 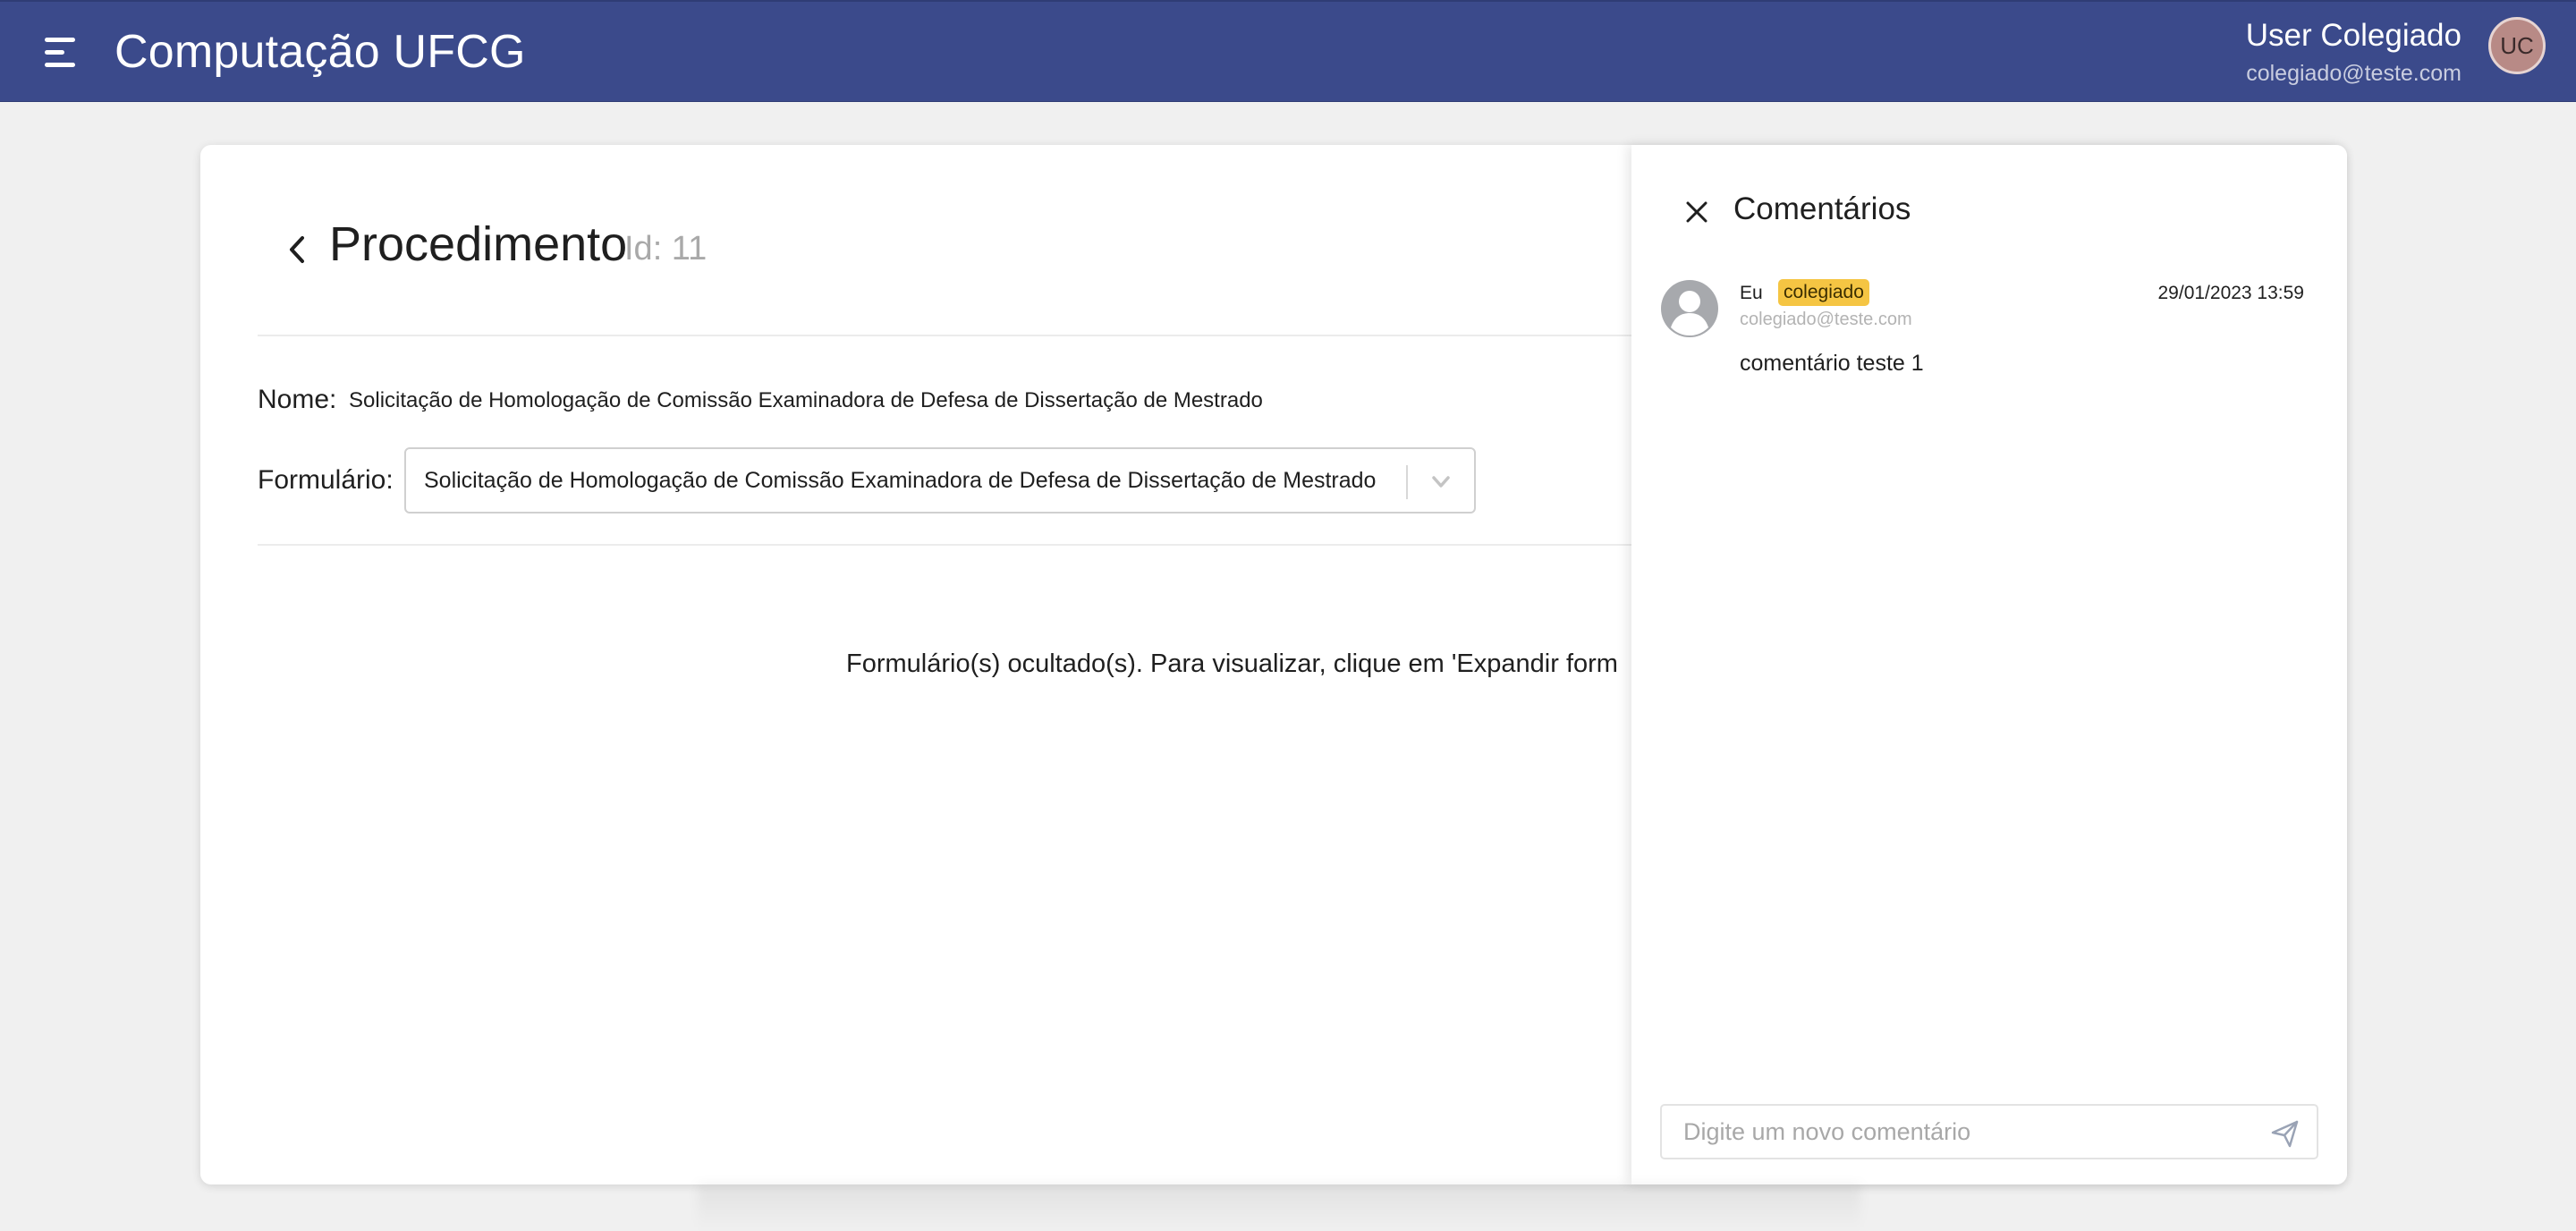 I want to click on comment-text: comentário teste 1, so click(x=1832, y=363).